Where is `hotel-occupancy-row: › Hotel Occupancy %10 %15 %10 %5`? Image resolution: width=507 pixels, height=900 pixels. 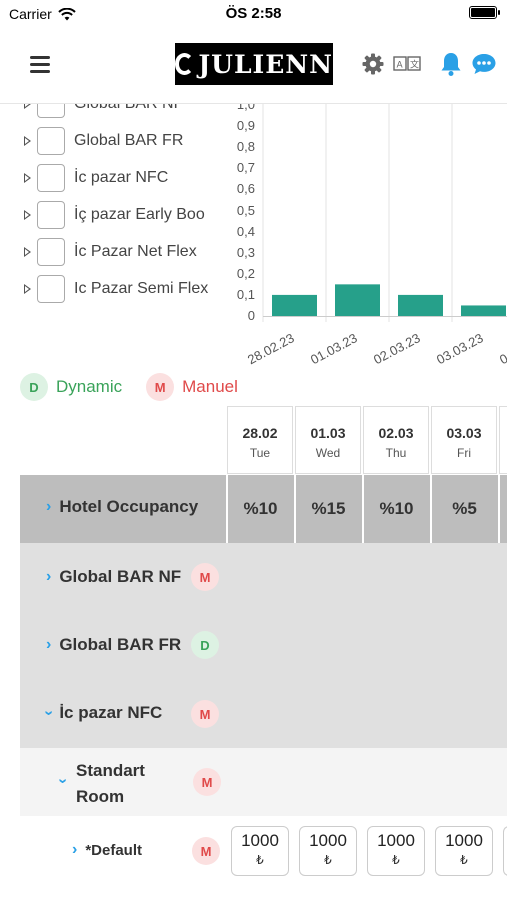
hotel-occupancy-row: › Hotel Occupancy %10 %15 %10 %5 is located at coordinates (263, 509).